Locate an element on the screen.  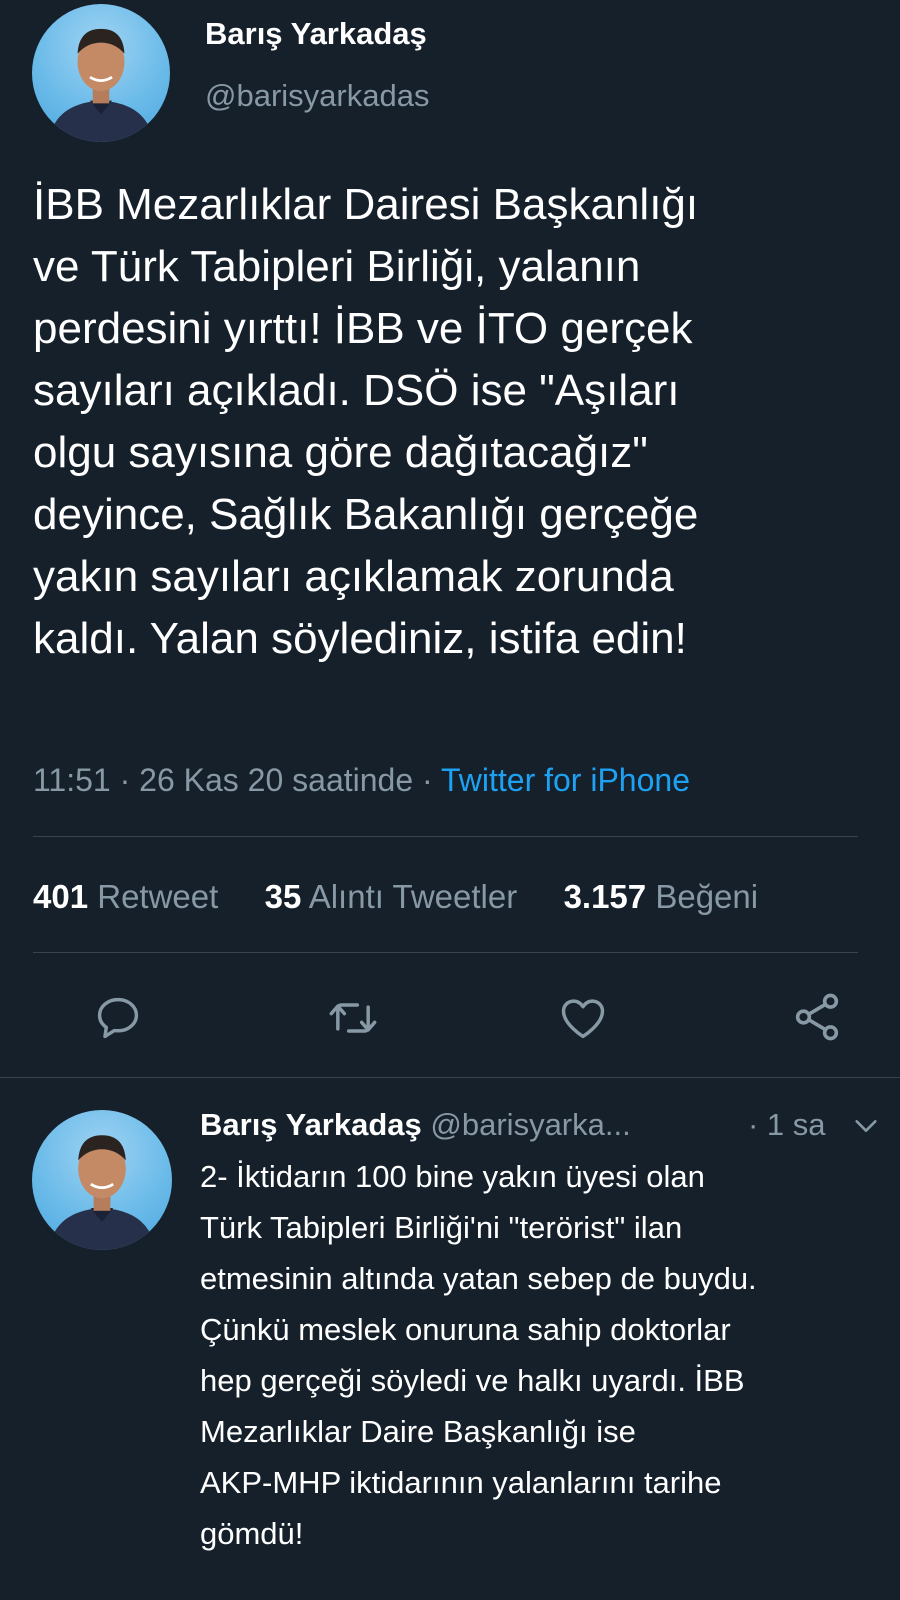
retweet-icon is located at coordinates (353, 1018).